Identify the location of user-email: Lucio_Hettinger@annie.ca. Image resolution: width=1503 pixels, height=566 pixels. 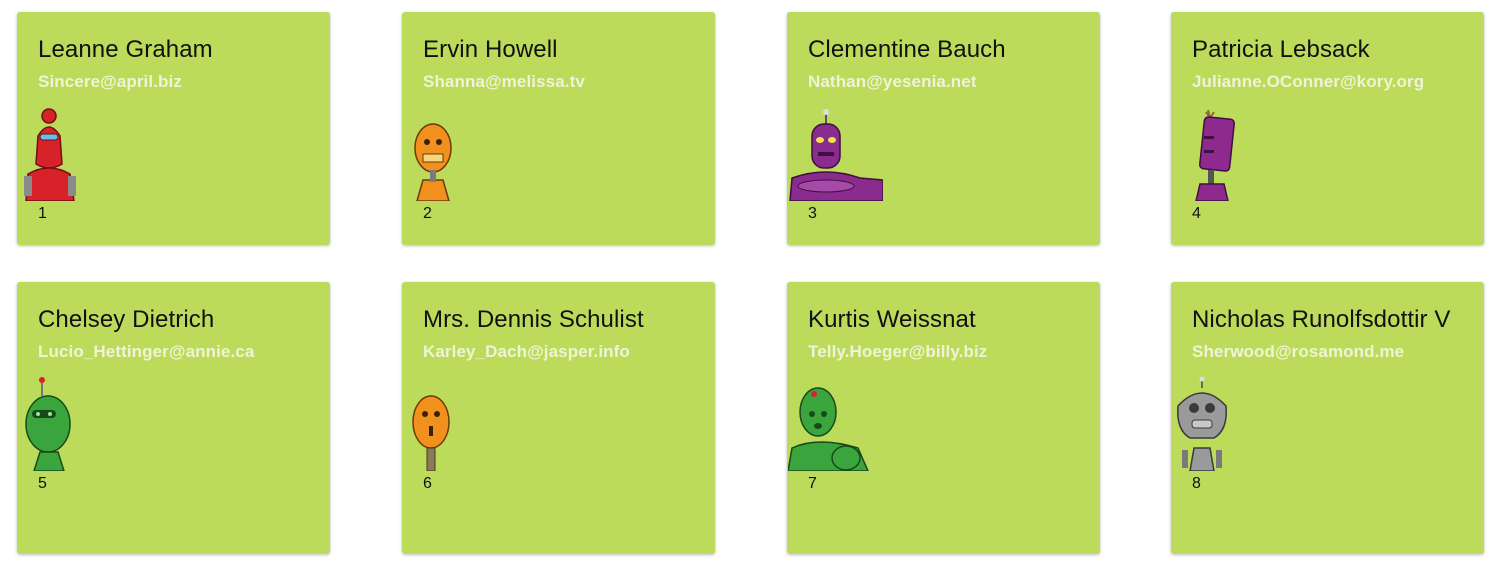
(146, 351).